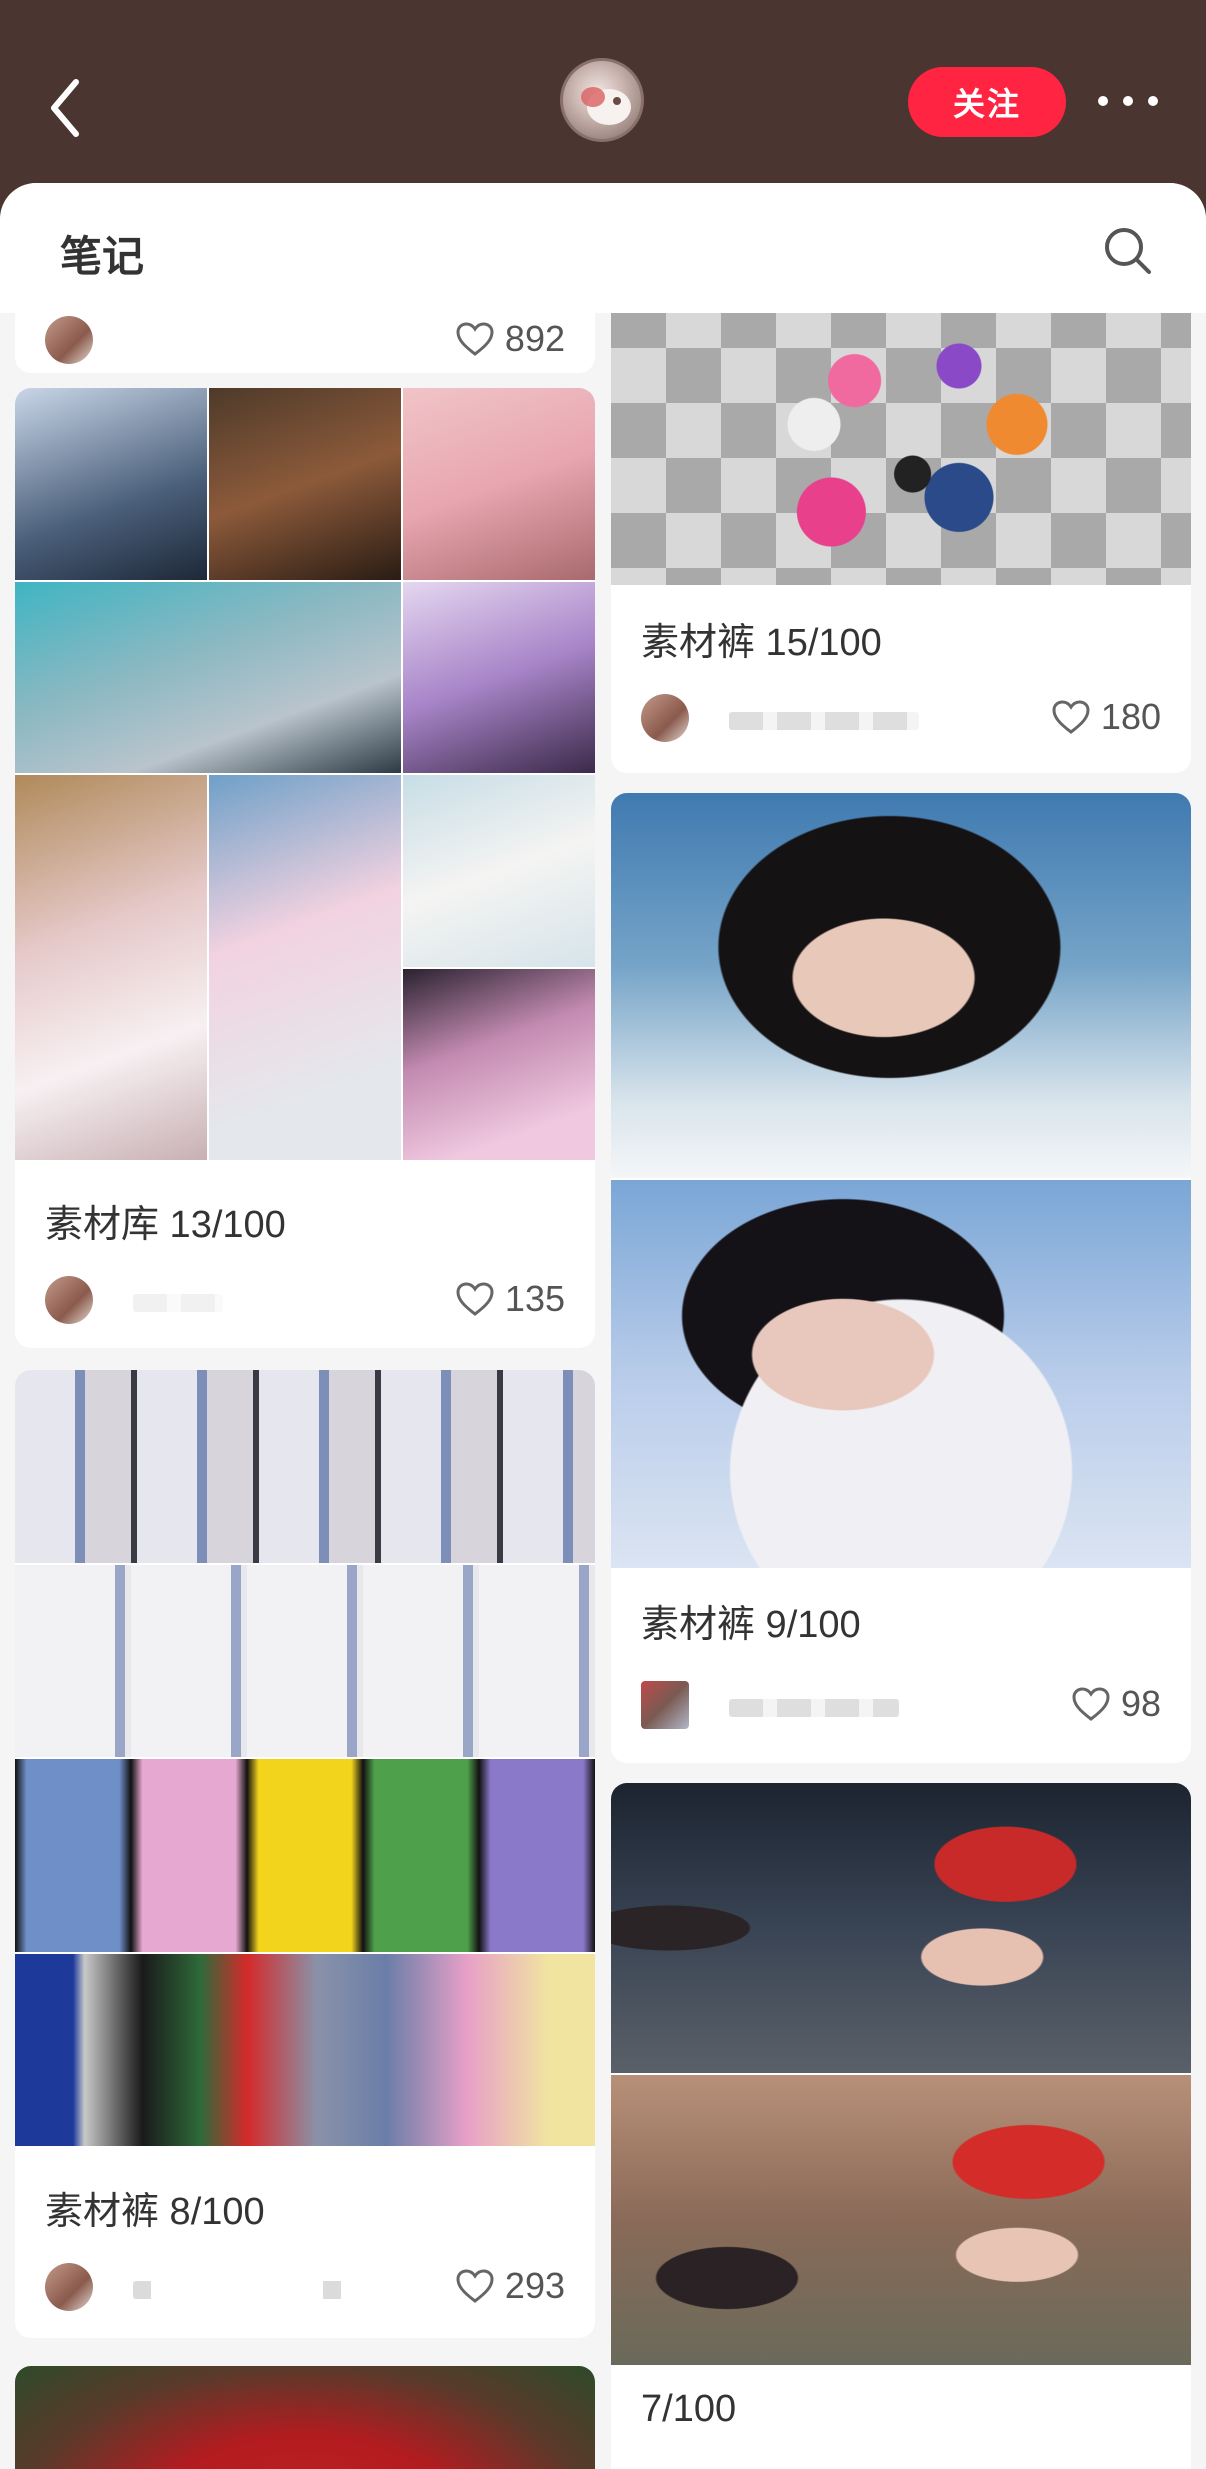 This screenshot has height=2469, width=1206. What do you see at coordinates (761, 643) in the screenshot?
I see `note-title: 素材裤 15/100` at bounding box center [761, 643].